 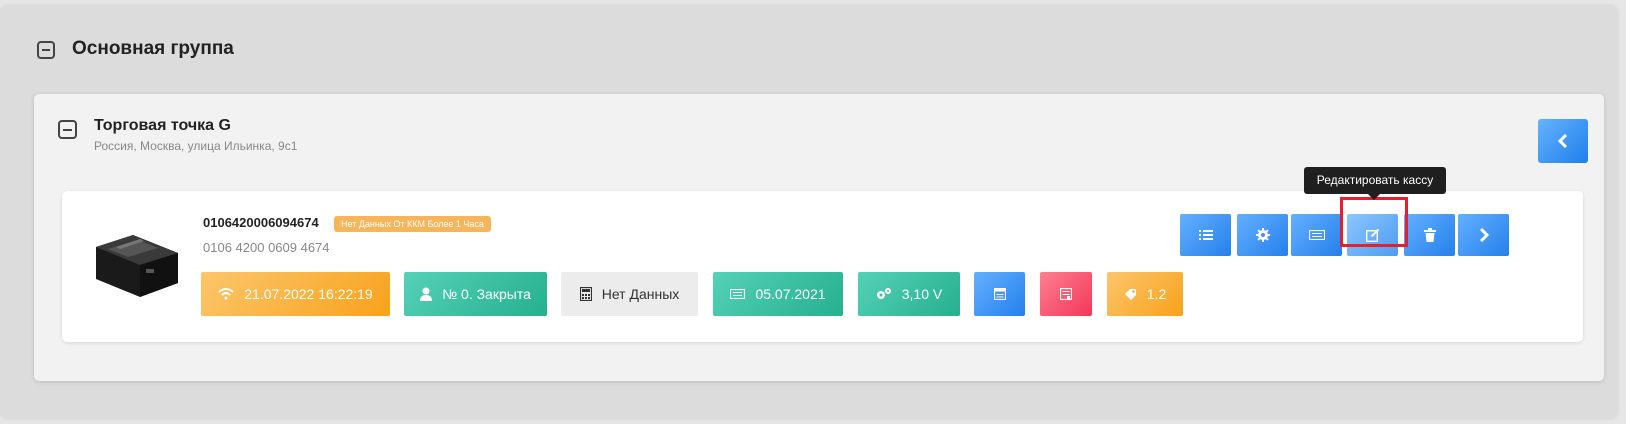 I want to click on delete-button, so click(x=1429, y=235).